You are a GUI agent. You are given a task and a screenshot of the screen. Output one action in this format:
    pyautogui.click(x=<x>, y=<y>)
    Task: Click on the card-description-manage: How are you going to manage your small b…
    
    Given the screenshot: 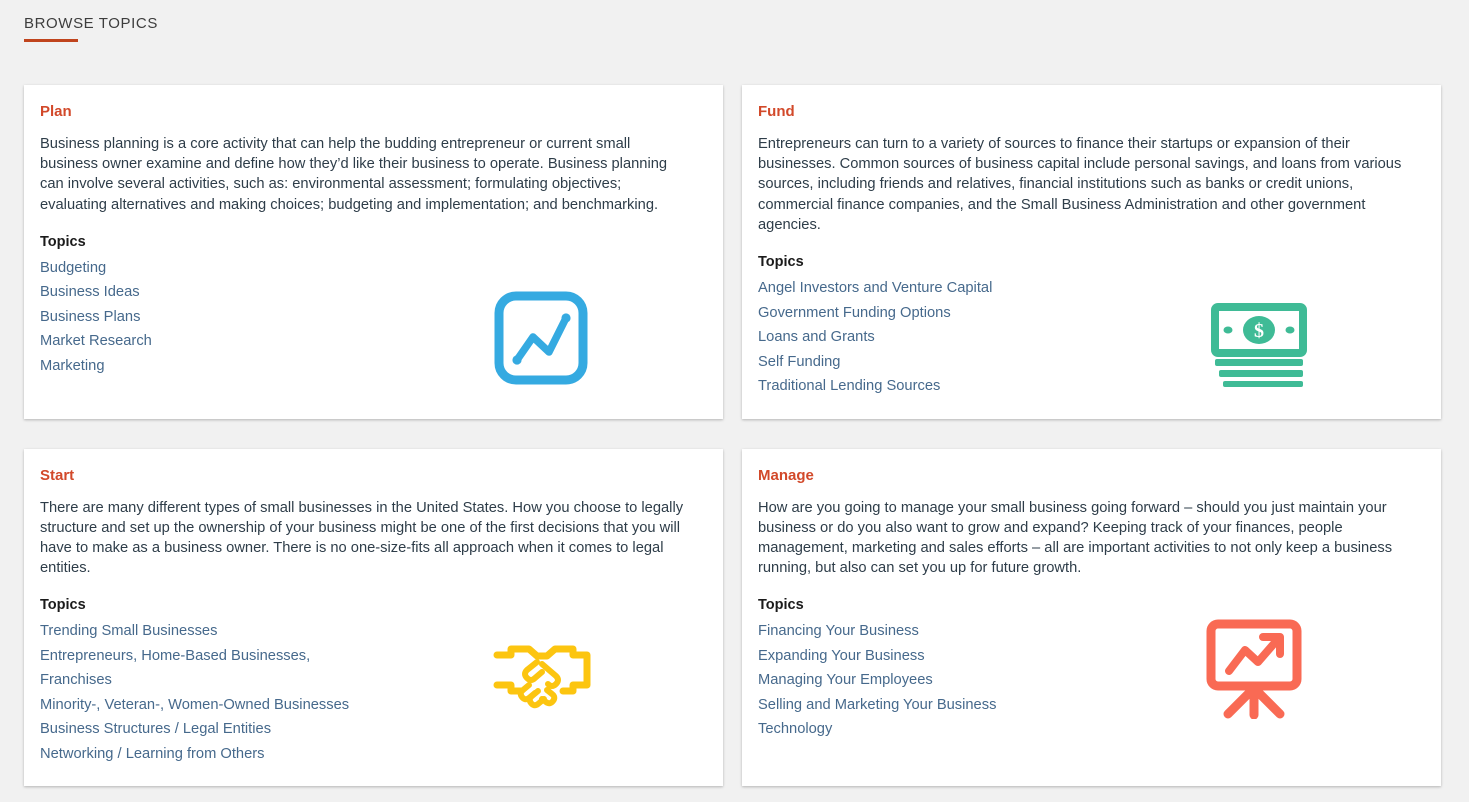 What is the action you would take?
    pyautogui.click(x=1075, y=538)
    